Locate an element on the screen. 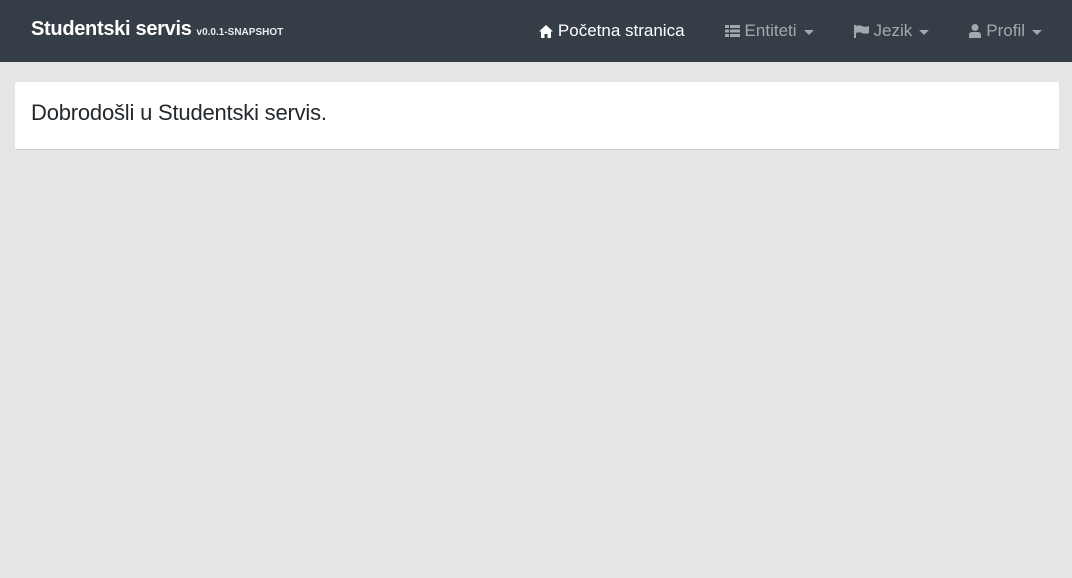 Image resolution: width=1072 pixels, height=578 pixels. flag-icon is located at coordinates (861, 31).